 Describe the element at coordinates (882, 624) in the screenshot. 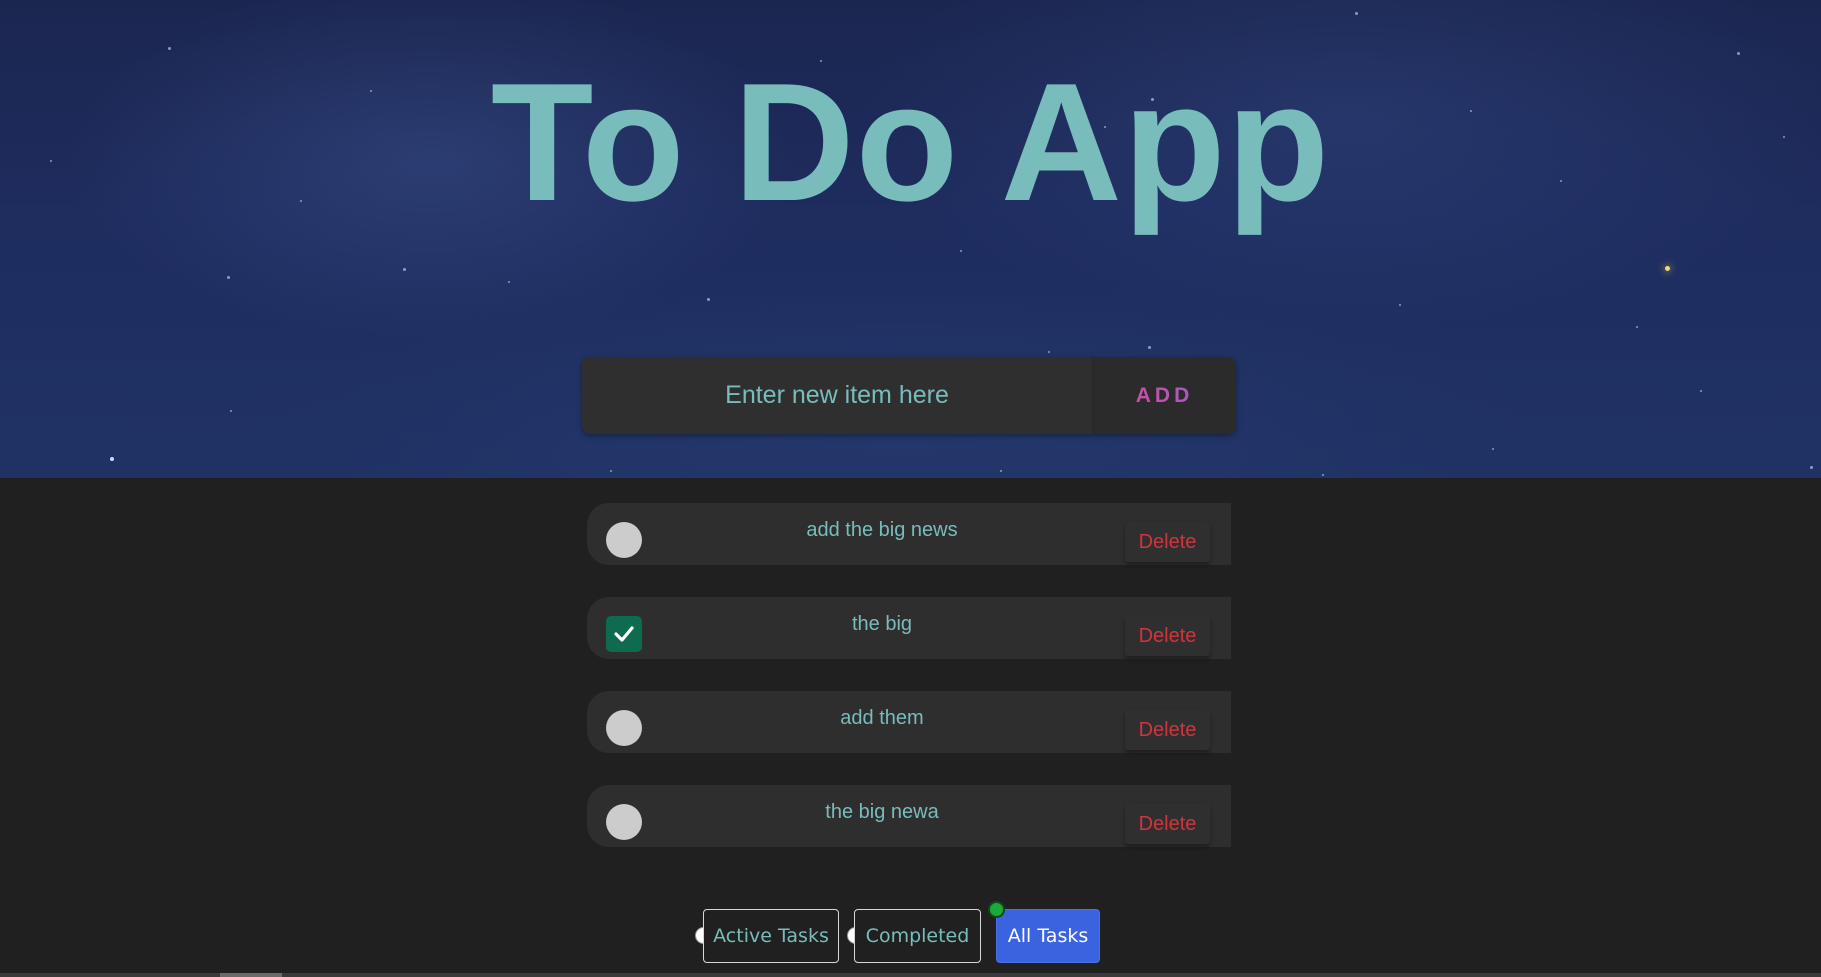

I see `task-text: the big` at that location.